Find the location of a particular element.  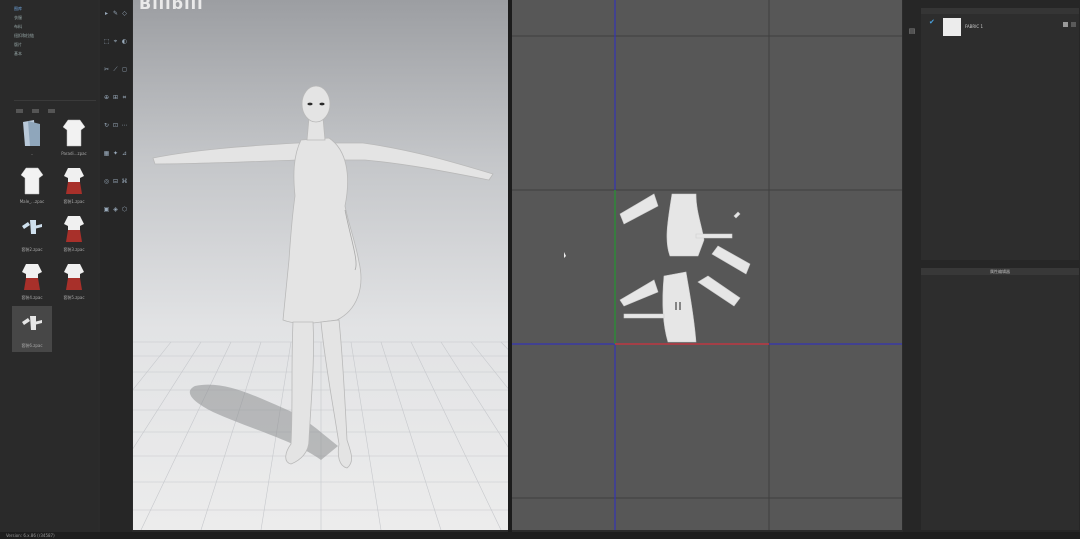

pattern-sleeve-left-front is located at coordinates (639, 209).